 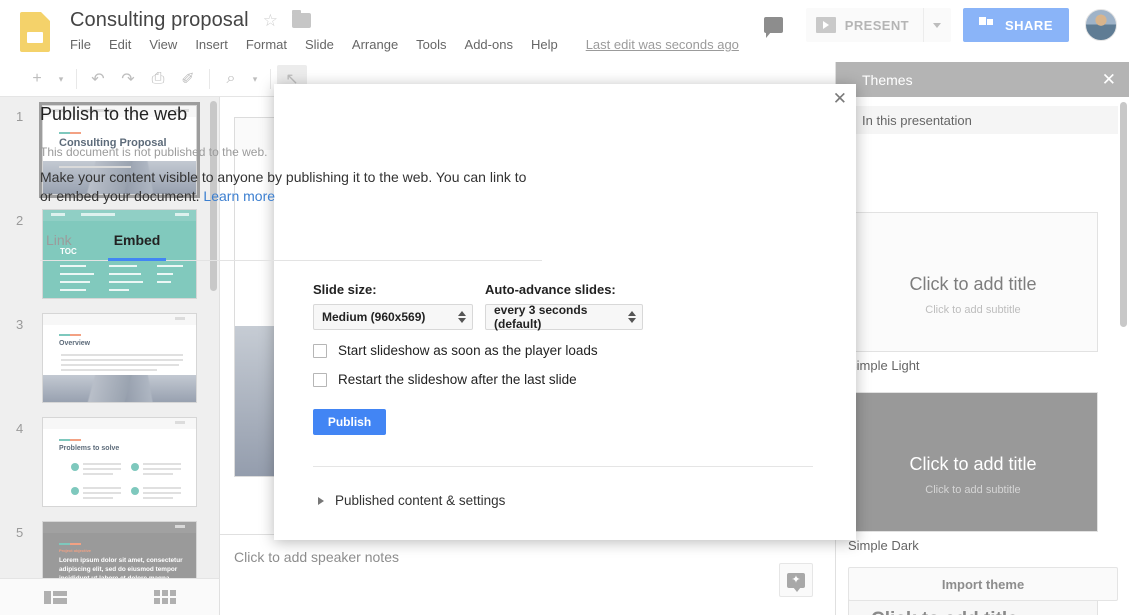 I want to click on thumb-eyebrow: Project objective, so click(x=75, y=550).